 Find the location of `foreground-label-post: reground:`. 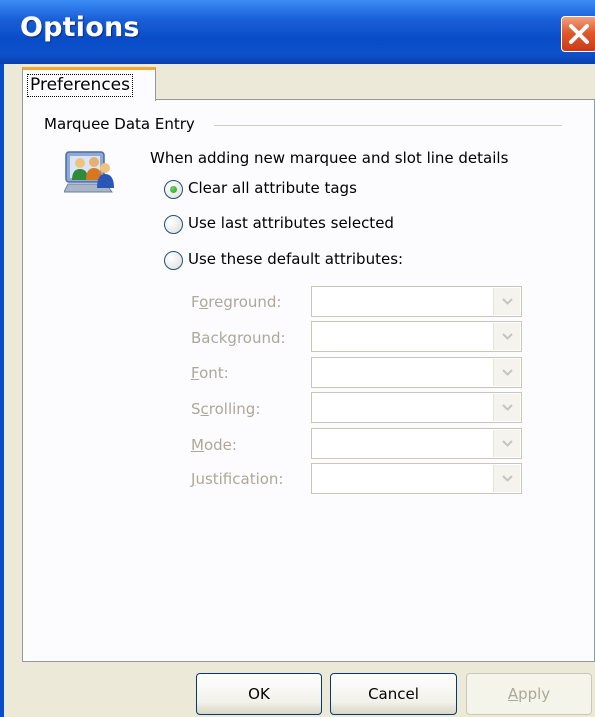

foreground-label-post: reground: is located at coordinates (245, 302).